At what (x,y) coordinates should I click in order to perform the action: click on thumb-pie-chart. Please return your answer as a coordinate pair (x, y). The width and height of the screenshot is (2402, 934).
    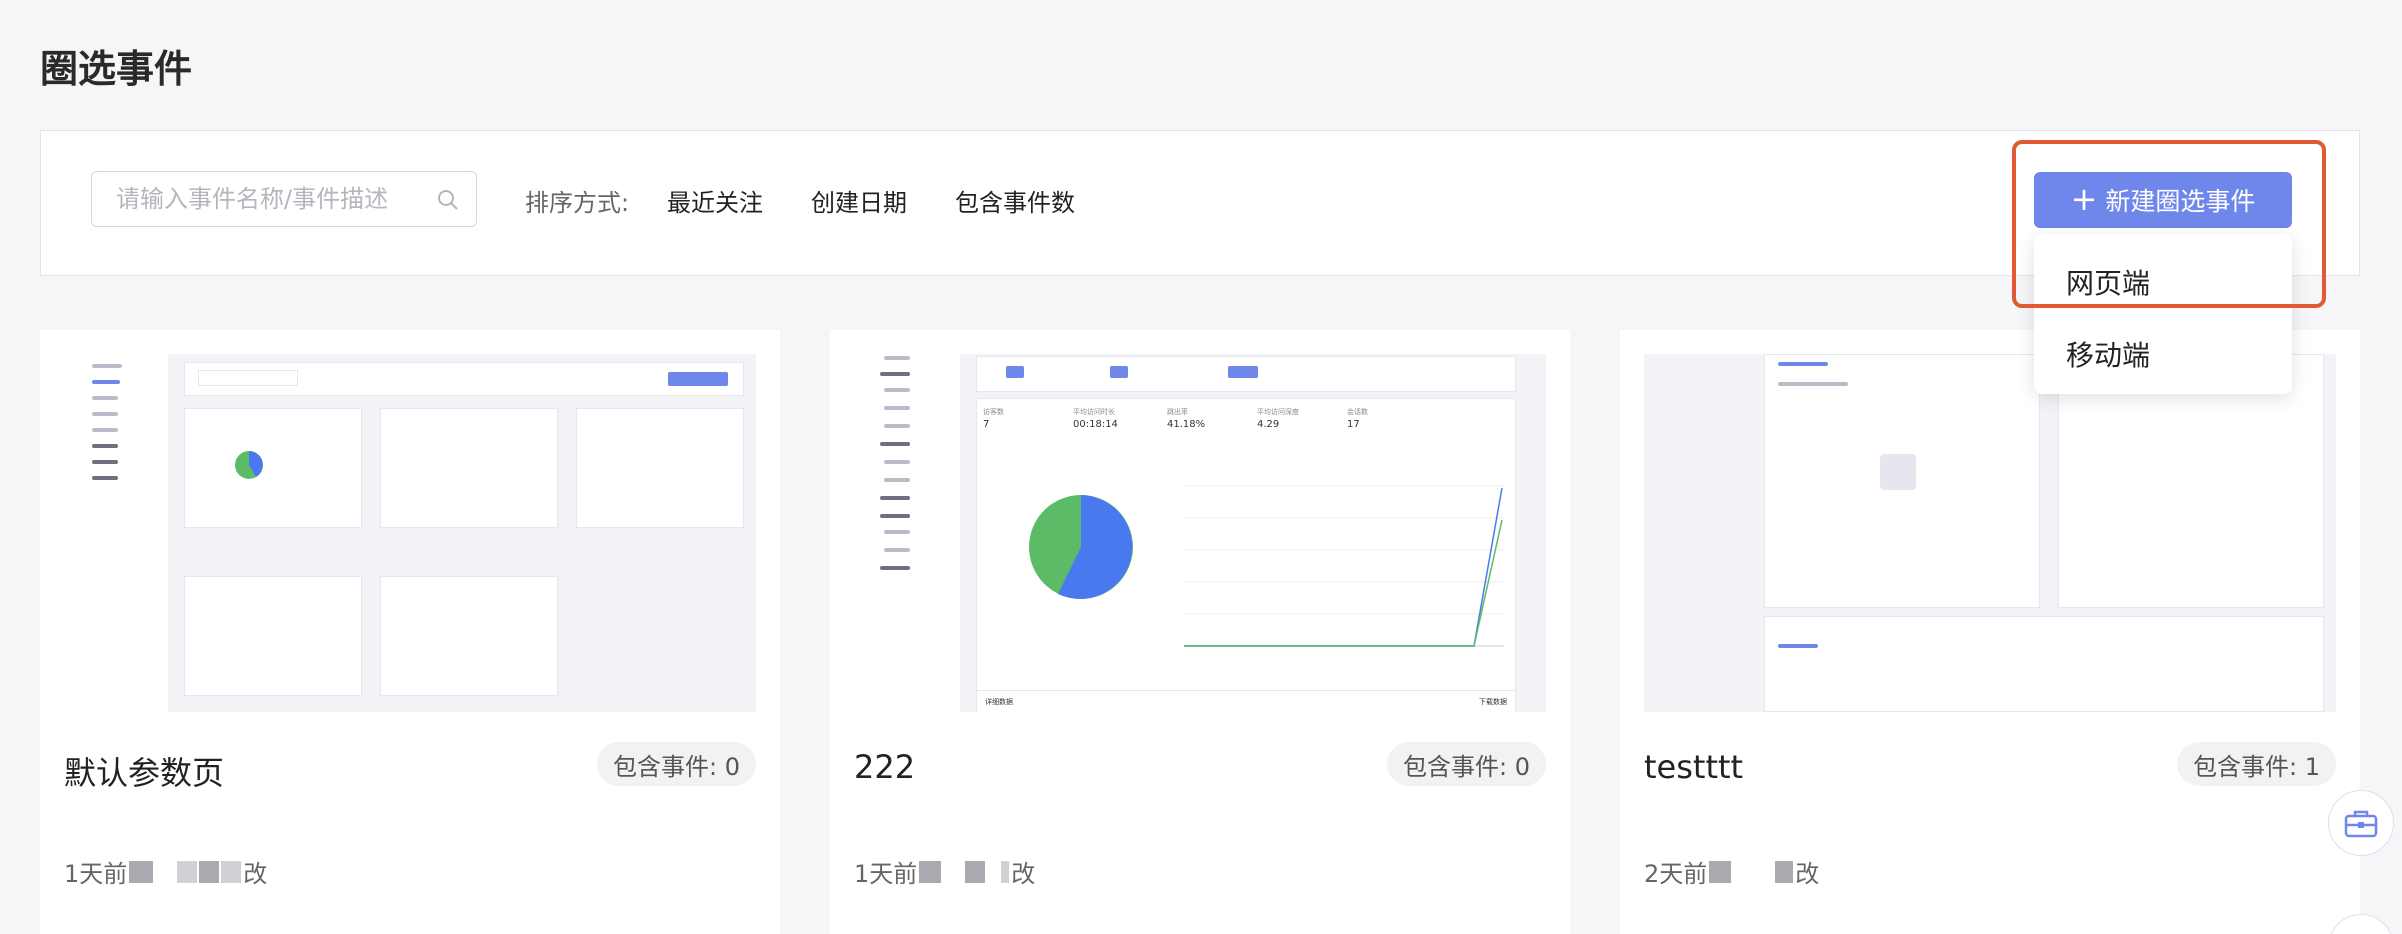
    Looking at the image, I should click on (1081, 547).